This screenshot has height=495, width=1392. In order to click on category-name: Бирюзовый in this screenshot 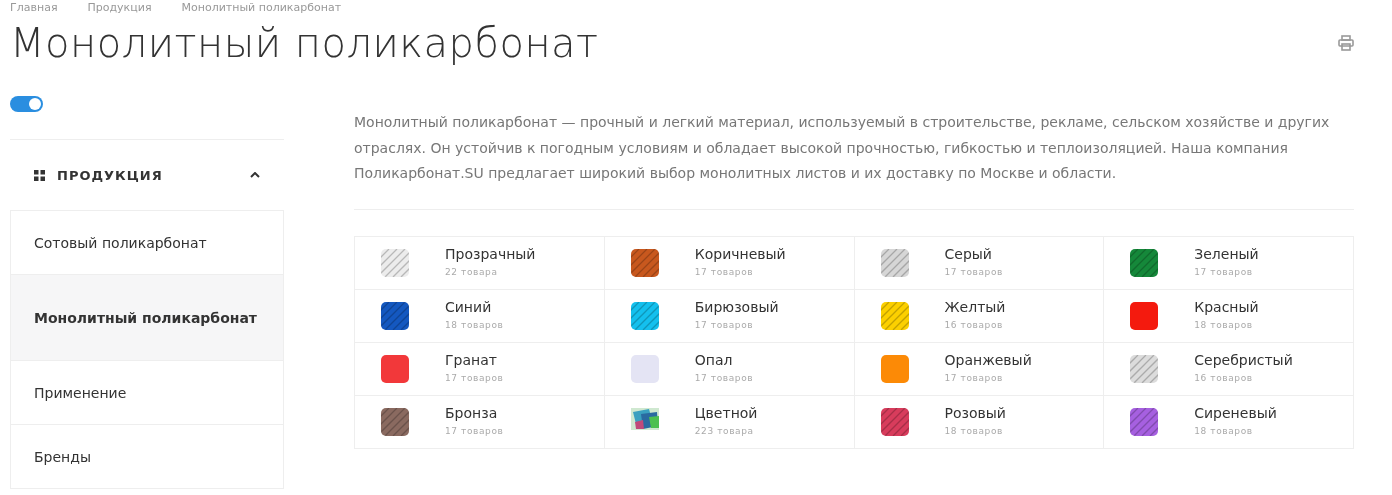, I will do `click(736, 306)`.